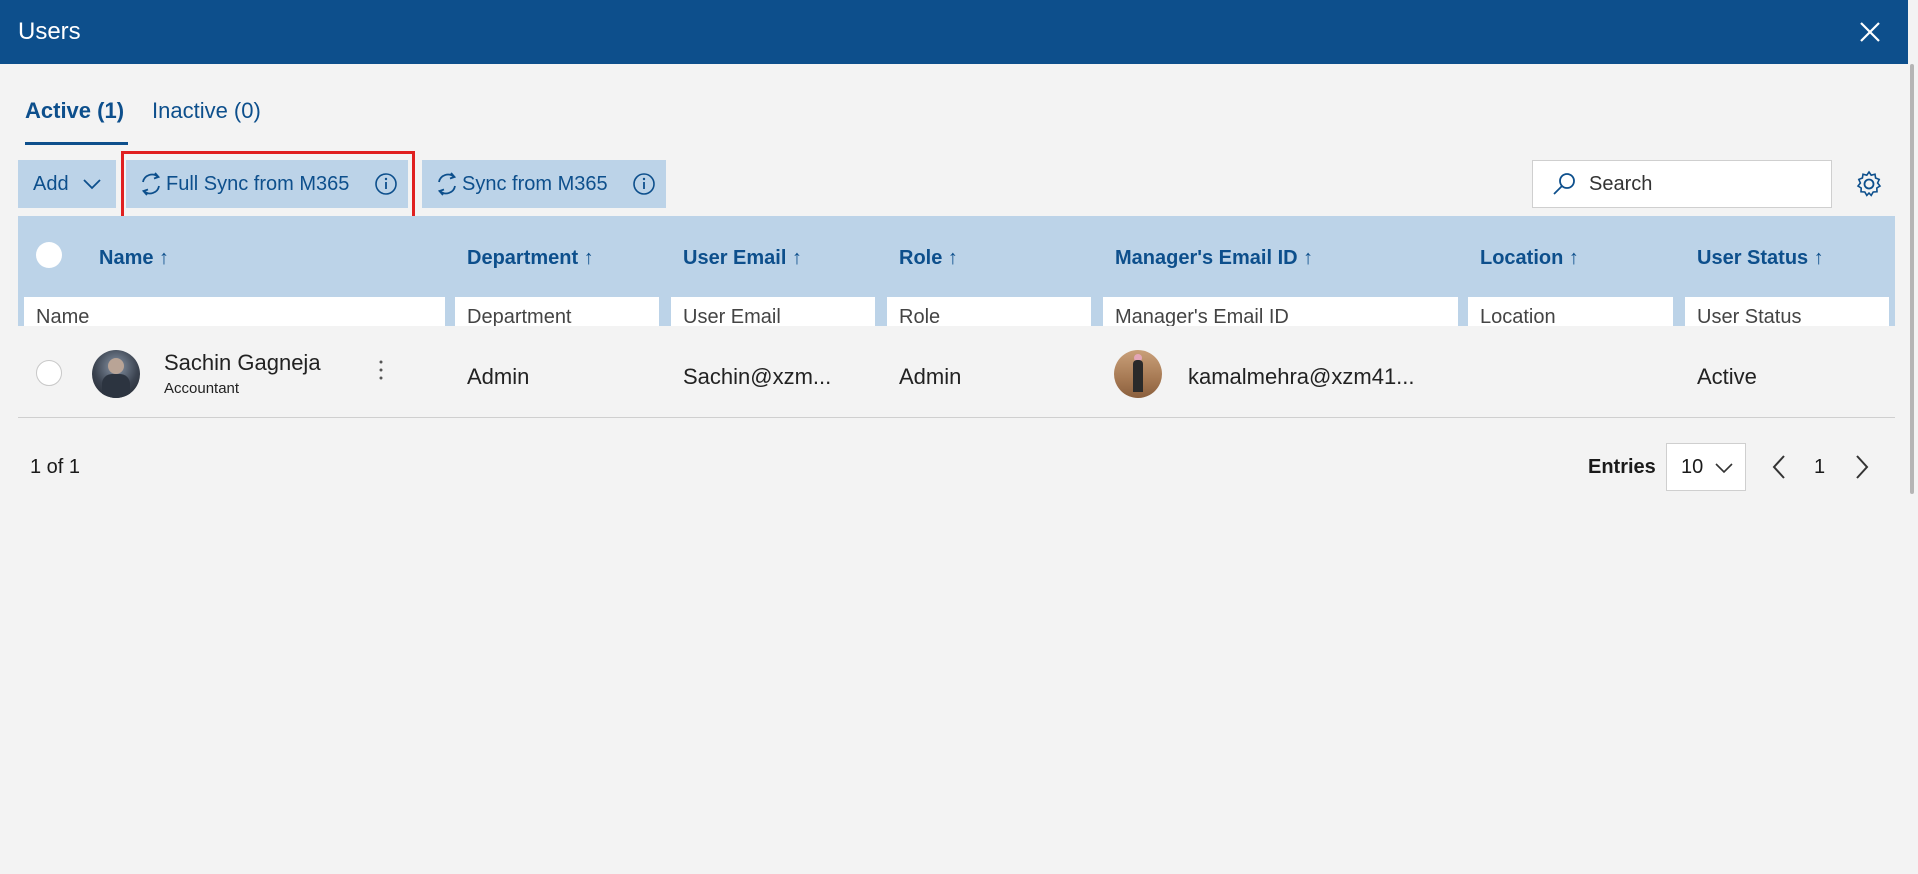 The image size is (1918, 874). What do you see at coordinates (1138, 374) in the screenshot?
I see `manager-avatar` at bounding box center [1138, 374].